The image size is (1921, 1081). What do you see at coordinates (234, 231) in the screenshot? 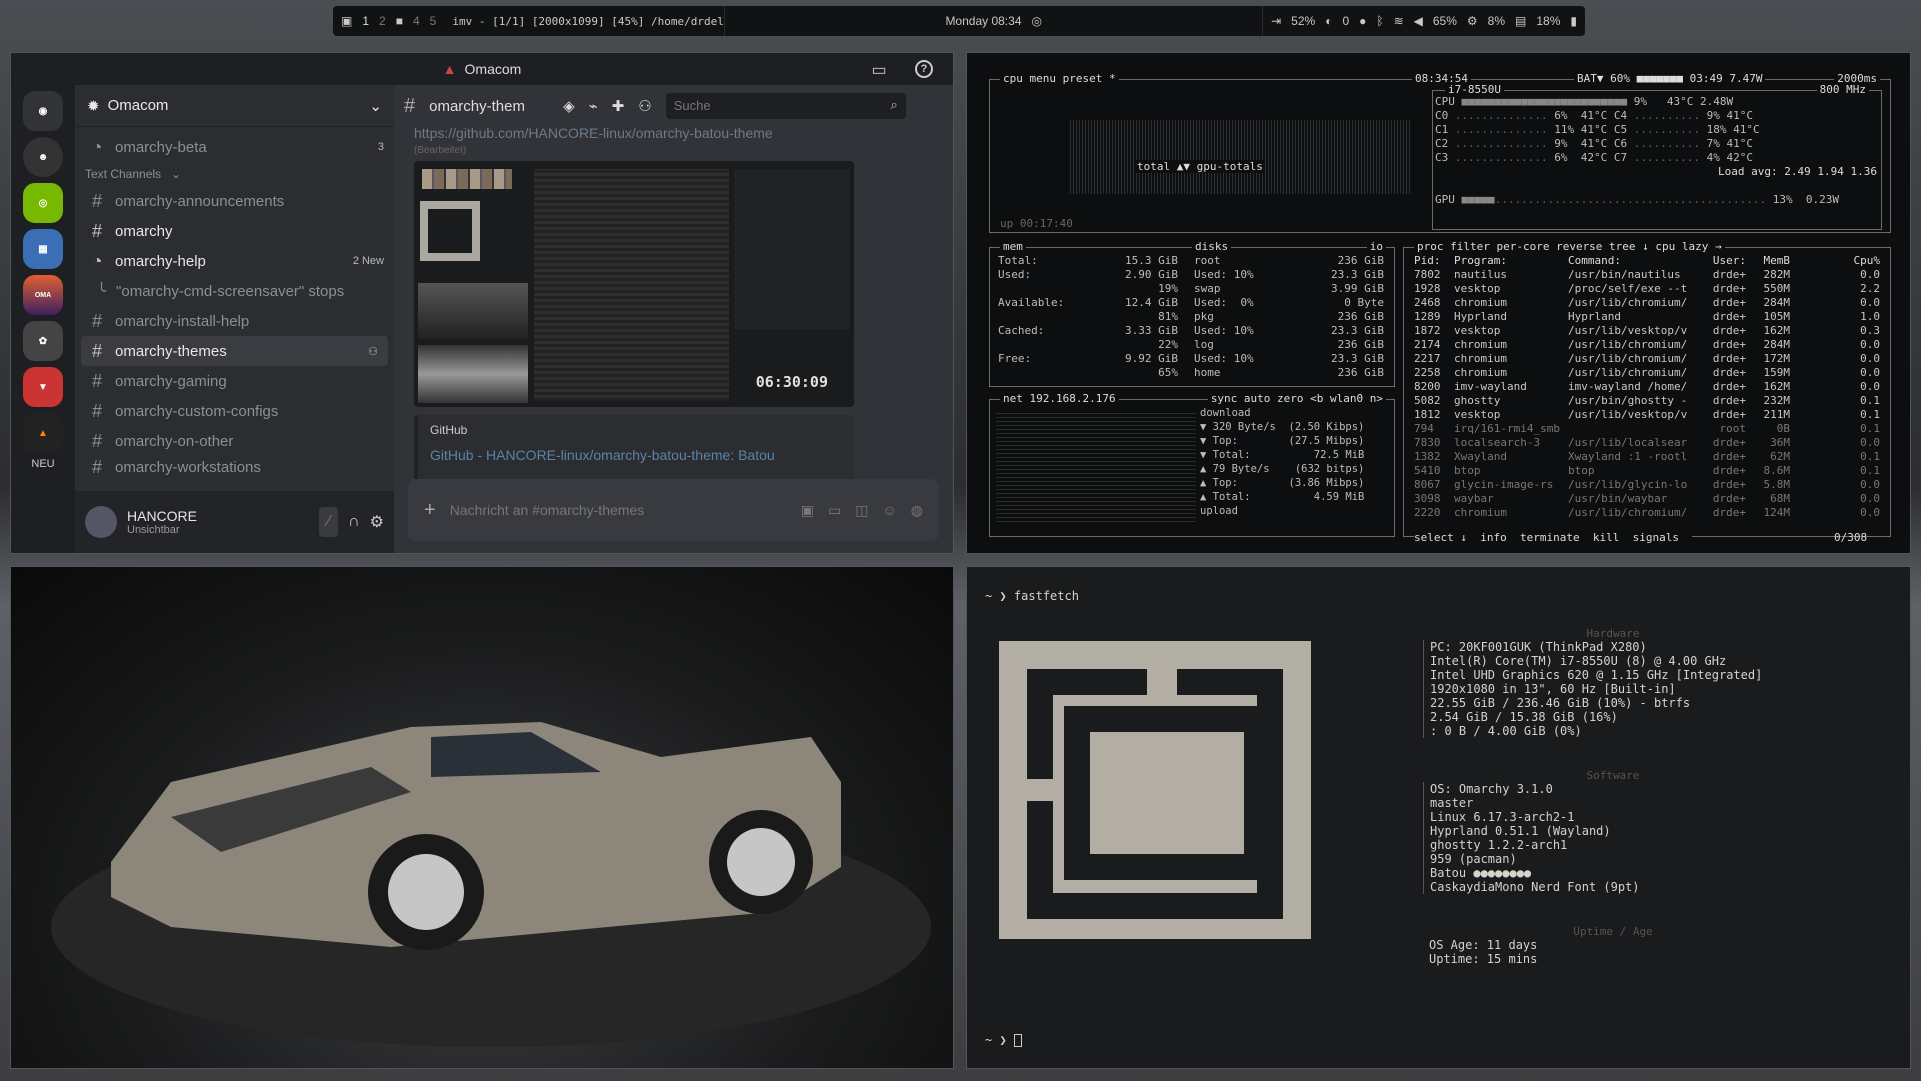
I see `channel-omarchy: # omarchy` at bounding box center [234, 231].